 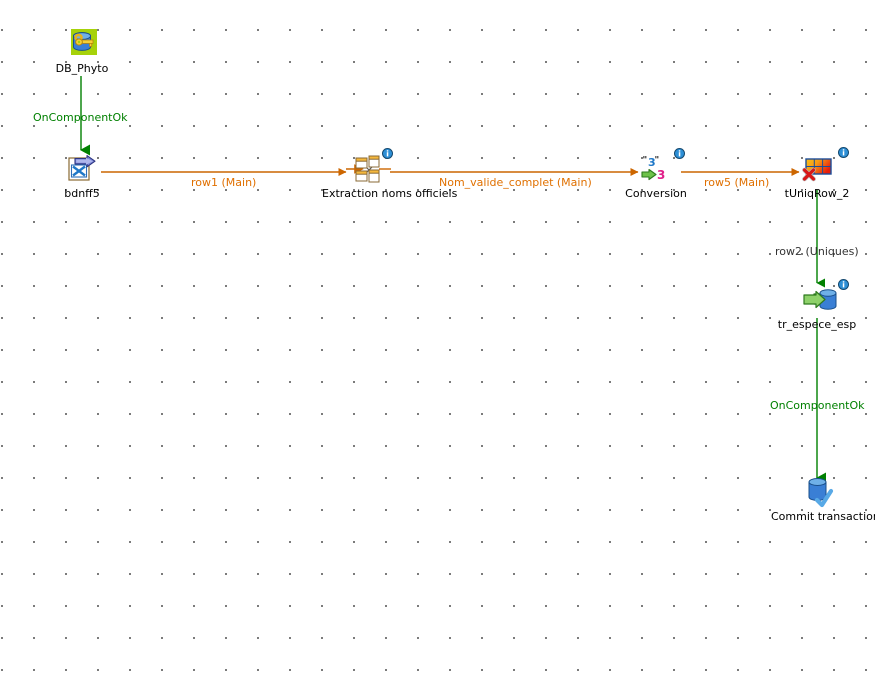 What do you see at coordinates (661, 175) in the screenshot?
I see `svg-text: 3` at bounding box center [661, 175].